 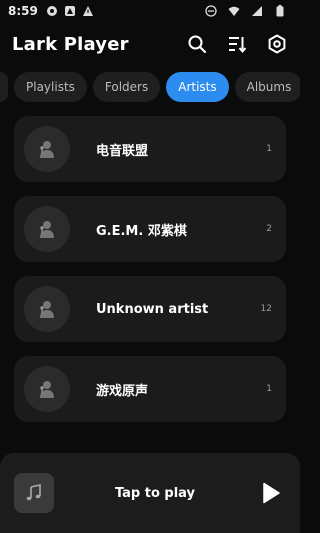 What do you see at coordinates (257, 11) in the screenshot?
I see `signal-icon` at bounding box center [257, 11].